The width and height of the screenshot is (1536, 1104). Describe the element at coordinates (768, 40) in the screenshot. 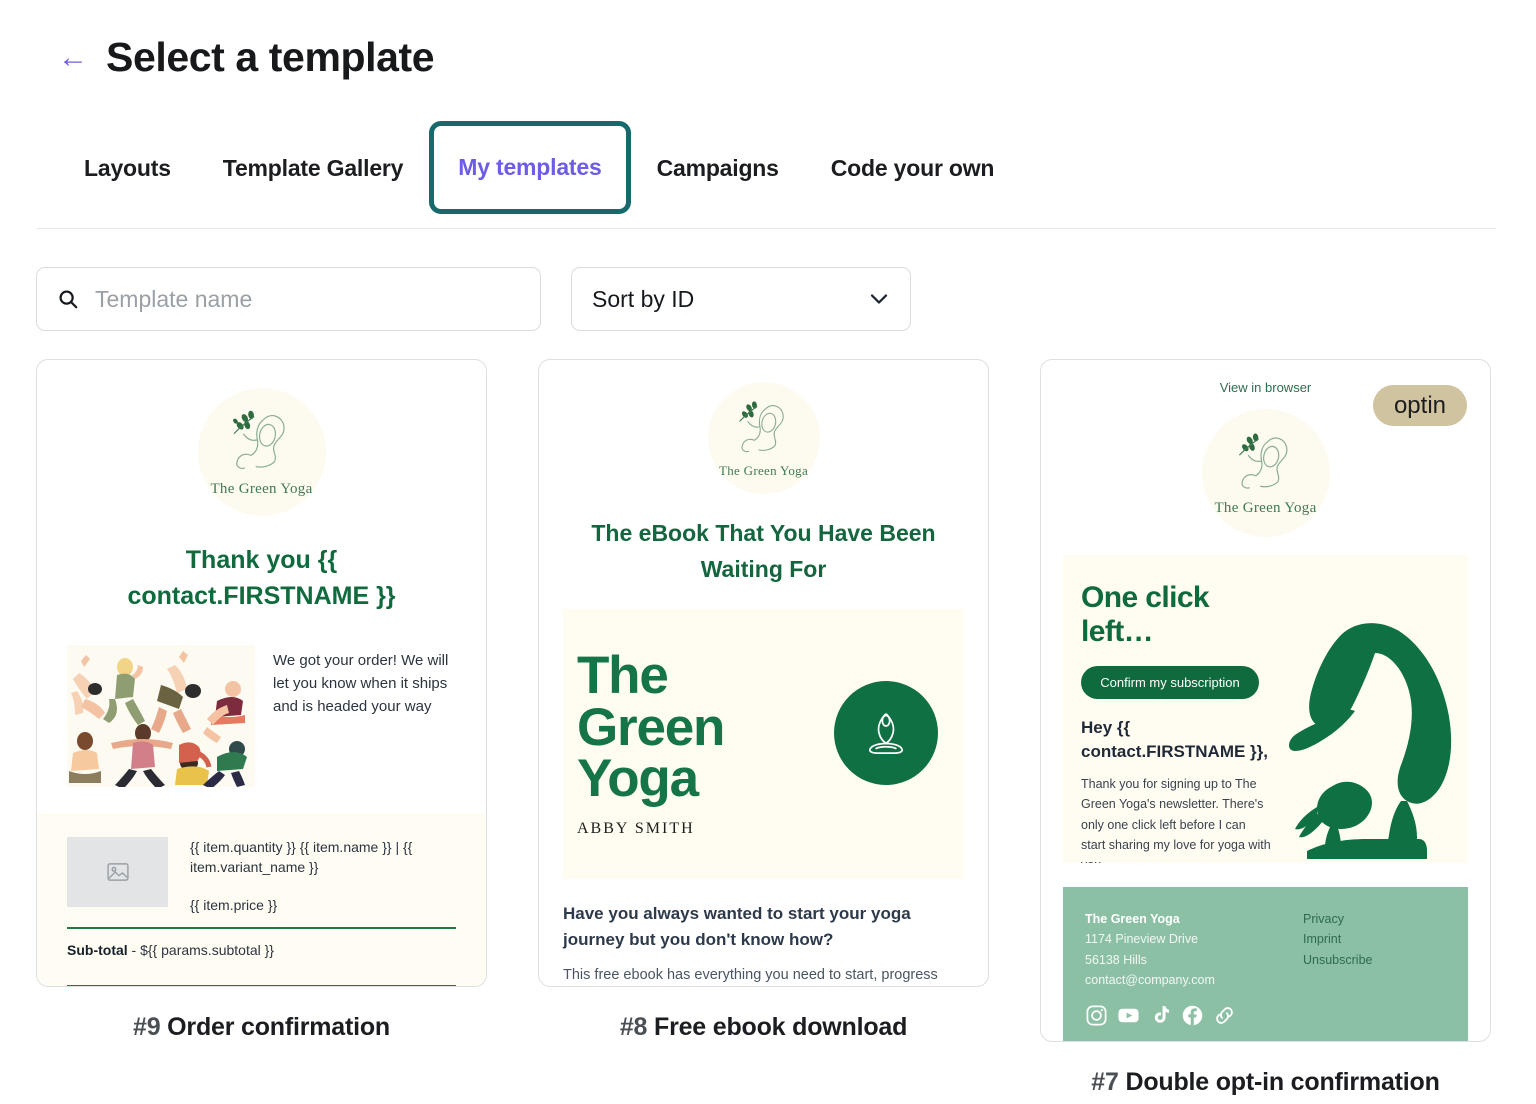

I see `page-header: ← Select a template` at that location.